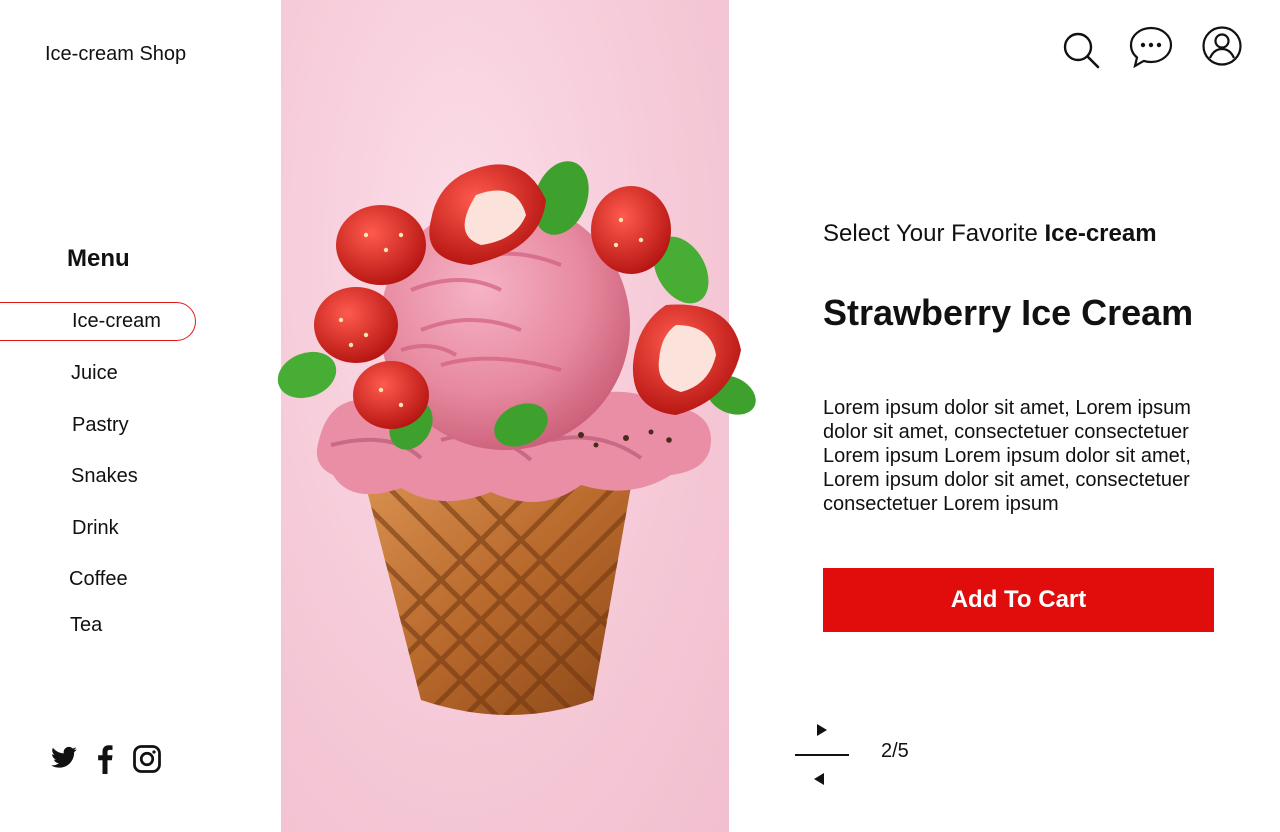 This screenshot has height=832, width=1280. What do you see at coordinates (100, 425) in the screenshot?
I see `menu-item-pastry: Pastry` at bounding box center [100, 425].